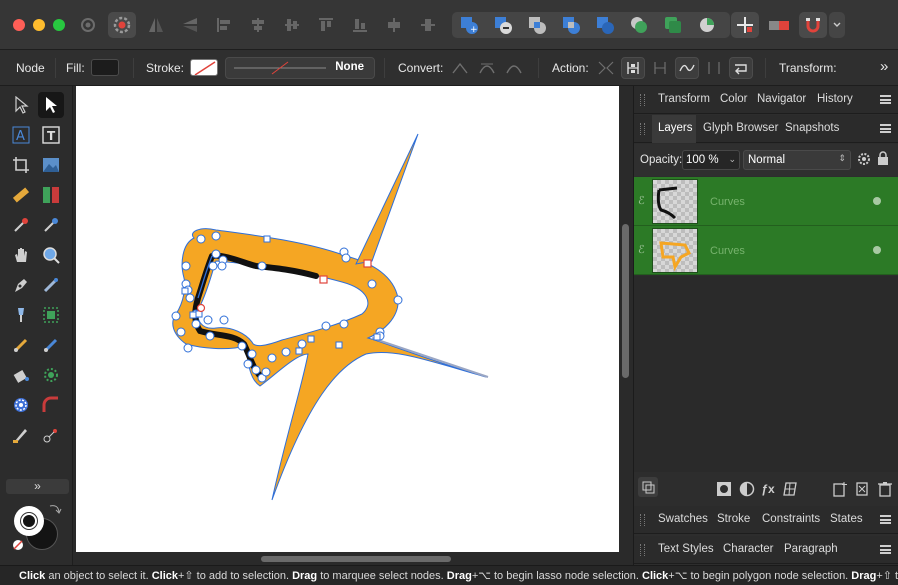  I want to click on add-boolean-icon: +, so click(469, 25).